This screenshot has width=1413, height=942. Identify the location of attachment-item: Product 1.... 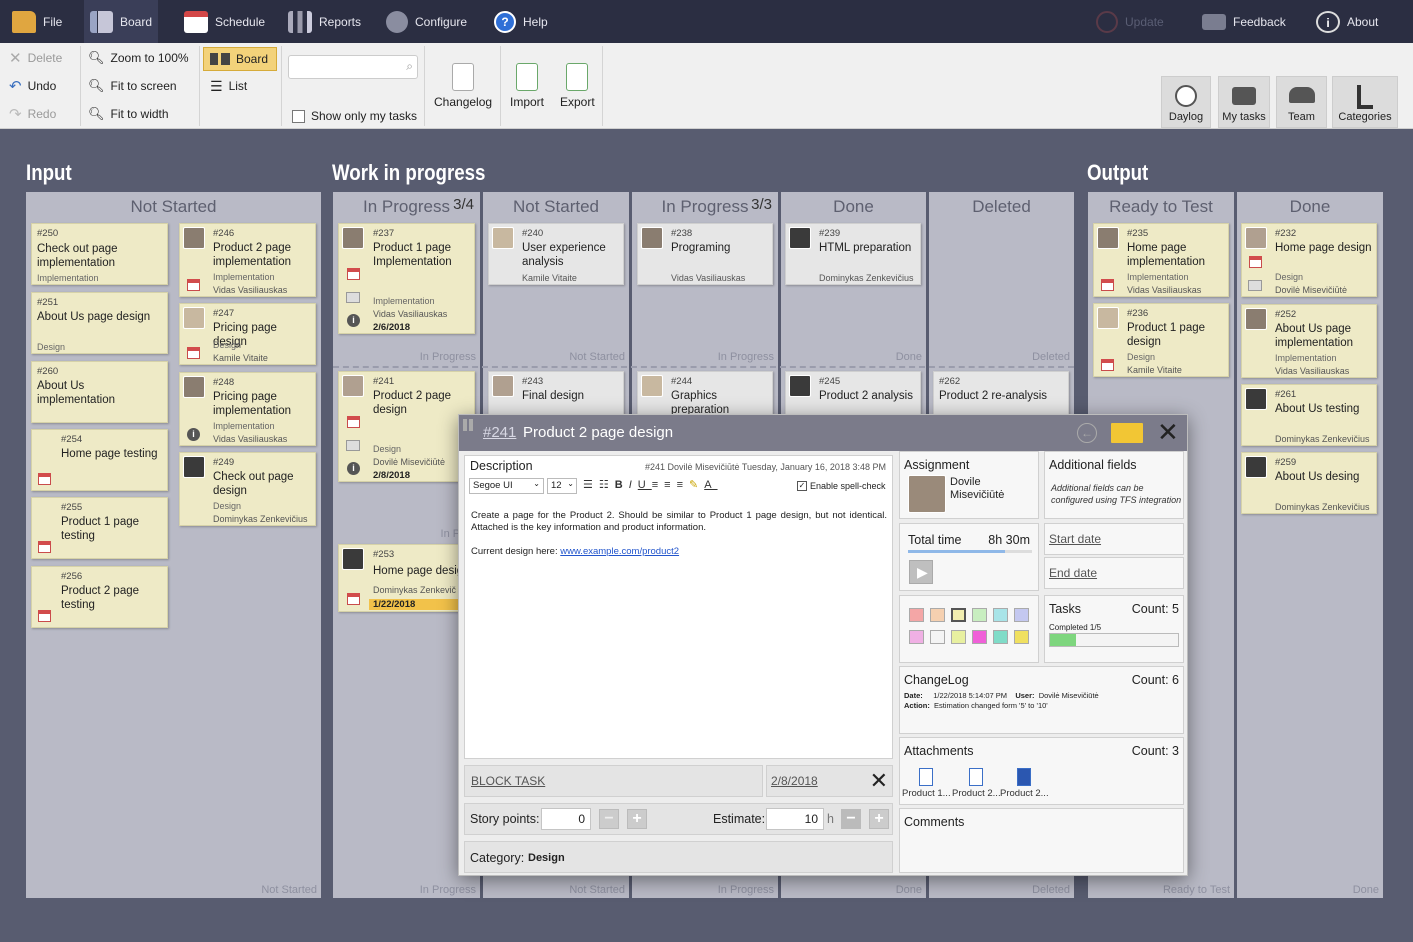
(926, 783).